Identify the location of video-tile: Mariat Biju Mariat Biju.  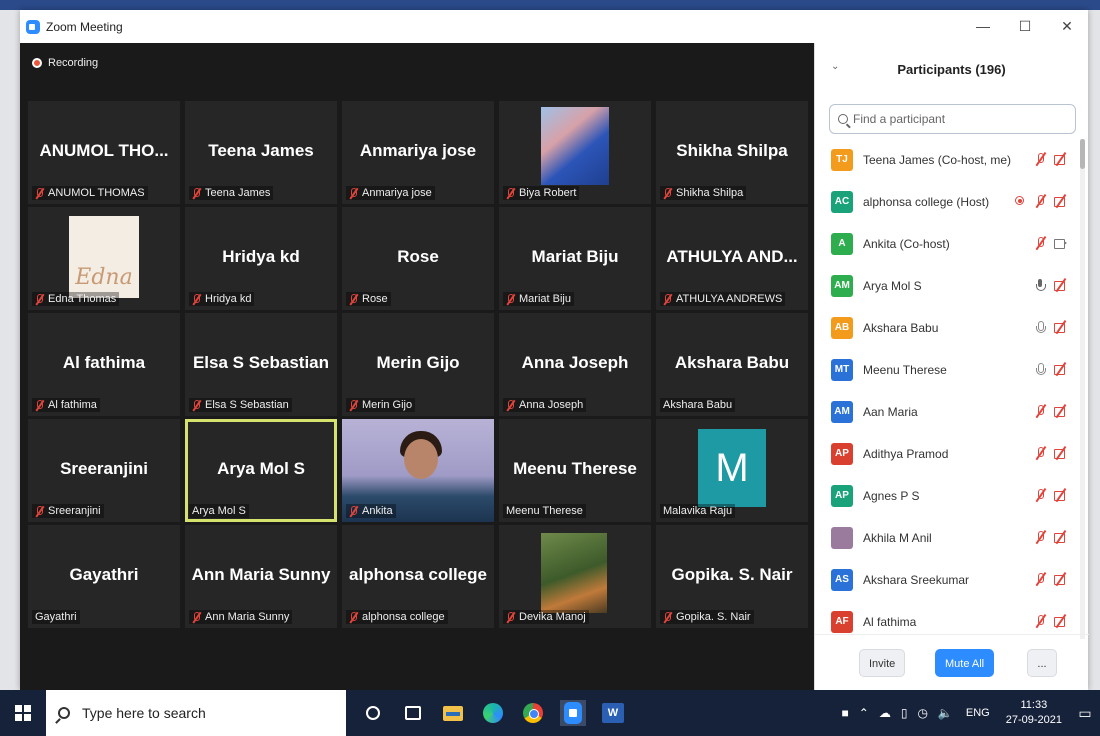
(575, 258).